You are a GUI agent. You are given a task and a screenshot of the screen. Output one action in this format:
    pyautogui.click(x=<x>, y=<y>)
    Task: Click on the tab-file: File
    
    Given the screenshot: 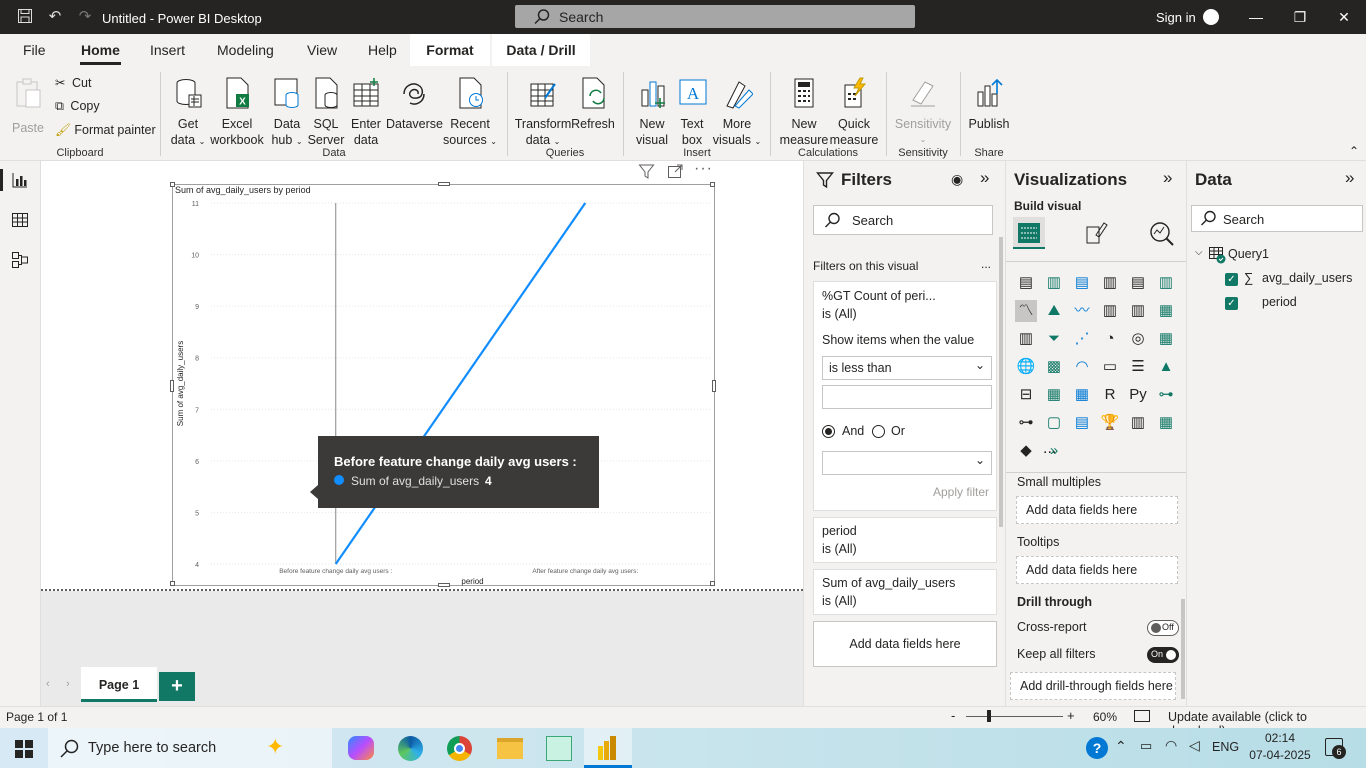 What is the action you would take?
    pyautogui.click(x=34, y=50)
    